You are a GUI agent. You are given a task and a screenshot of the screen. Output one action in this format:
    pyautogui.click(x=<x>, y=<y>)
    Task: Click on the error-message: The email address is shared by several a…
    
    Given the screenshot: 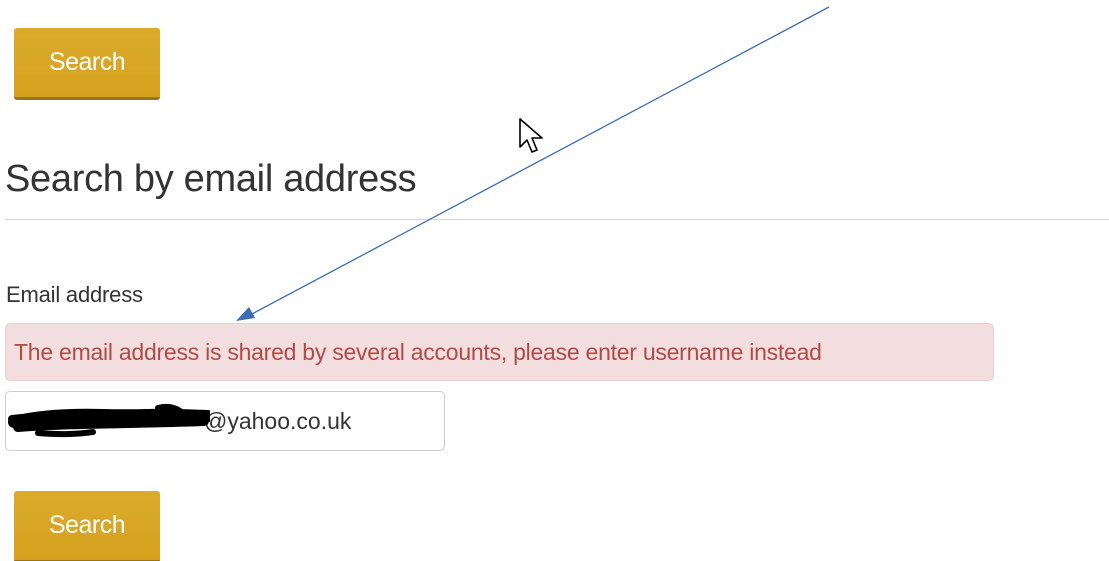 What is the action you would take?
    pyautogui.click(x=418, y=352)
    